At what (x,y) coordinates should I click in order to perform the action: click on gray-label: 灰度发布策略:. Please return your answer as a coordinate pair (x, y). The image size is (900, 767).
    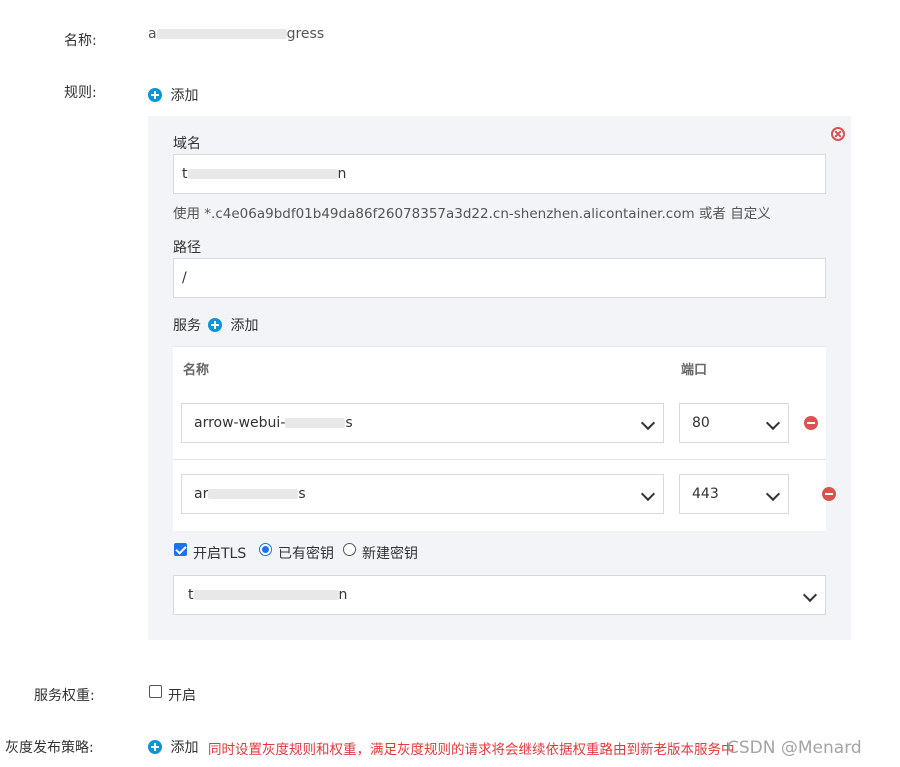
    Looking at the image, I should click on (49, 748).